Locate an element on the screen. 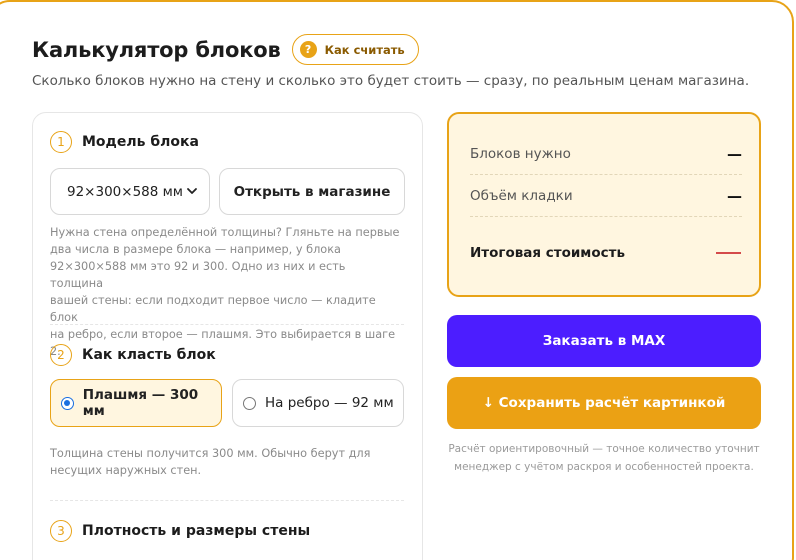  option-flat: Плашмя — 300 мм is located at coordinates (136, 403).